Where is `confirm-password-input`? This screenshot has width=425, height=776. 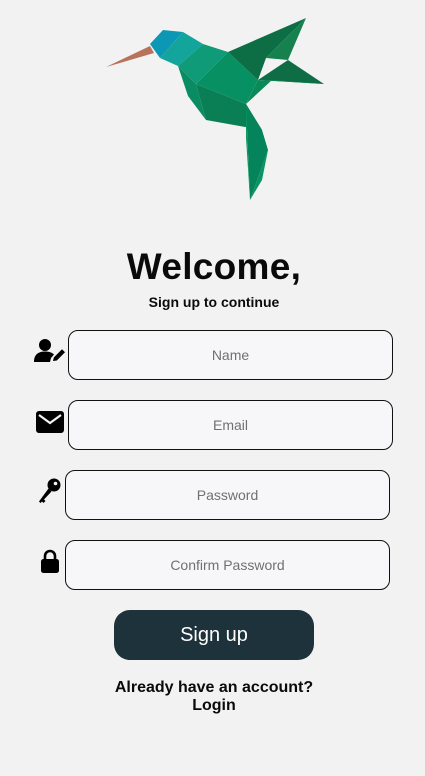 confirm-password-input is located at coordinates (227, 565).